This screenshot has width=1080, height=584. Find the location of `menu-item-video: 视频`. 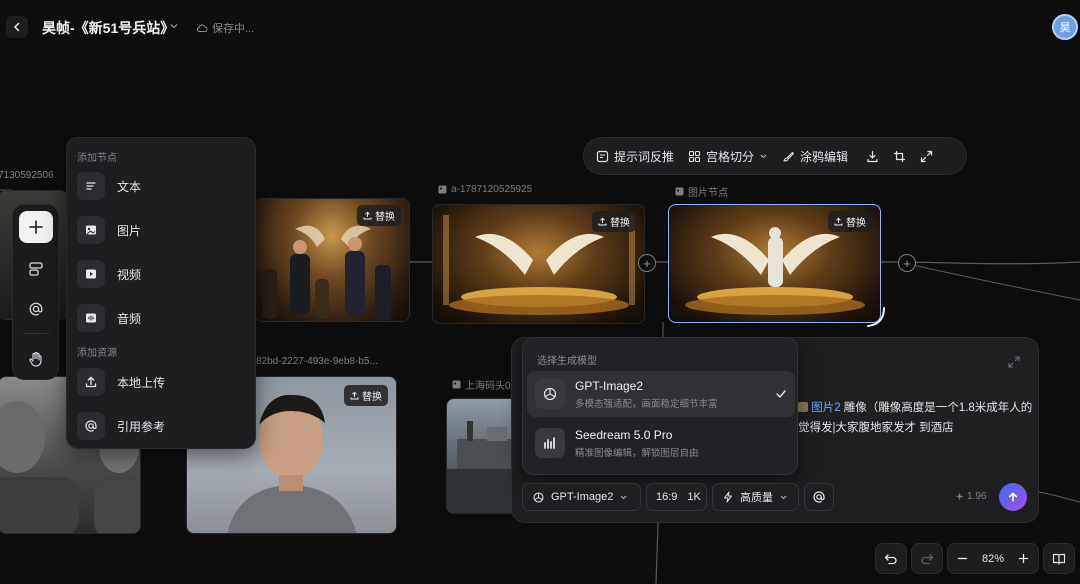

menu-item-video: 视频 is located at coordinates (162, 274).